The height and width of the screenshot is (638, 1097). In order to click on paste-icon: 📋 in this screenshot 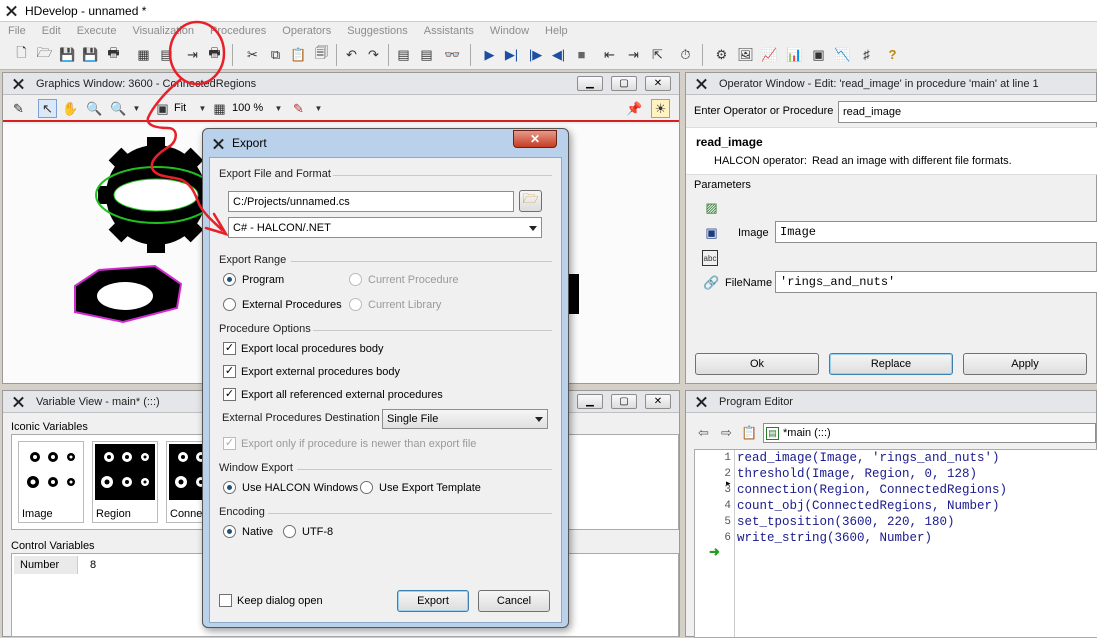, I will do `click(298, 54)`.